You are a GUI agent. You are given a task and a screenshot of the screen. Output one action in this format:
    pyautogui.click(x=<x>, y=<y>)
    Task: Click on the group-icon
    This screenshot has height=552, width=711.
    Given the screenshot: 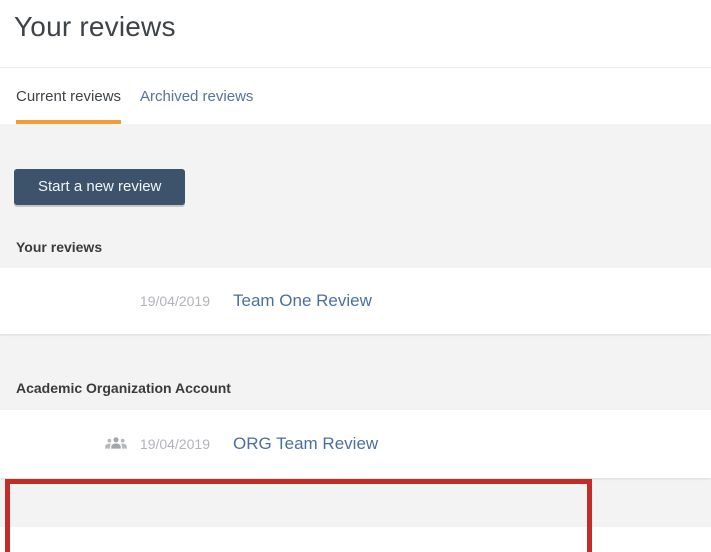 What is the action you would take?
    pyautogui.click(x=116, y=444)
    